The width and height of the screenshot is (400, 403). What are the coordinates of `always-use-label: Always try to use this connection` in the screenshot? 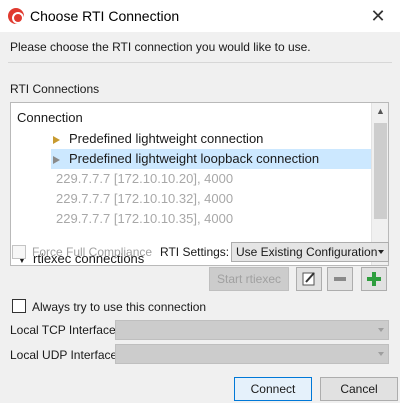 It's located at (119, 307).